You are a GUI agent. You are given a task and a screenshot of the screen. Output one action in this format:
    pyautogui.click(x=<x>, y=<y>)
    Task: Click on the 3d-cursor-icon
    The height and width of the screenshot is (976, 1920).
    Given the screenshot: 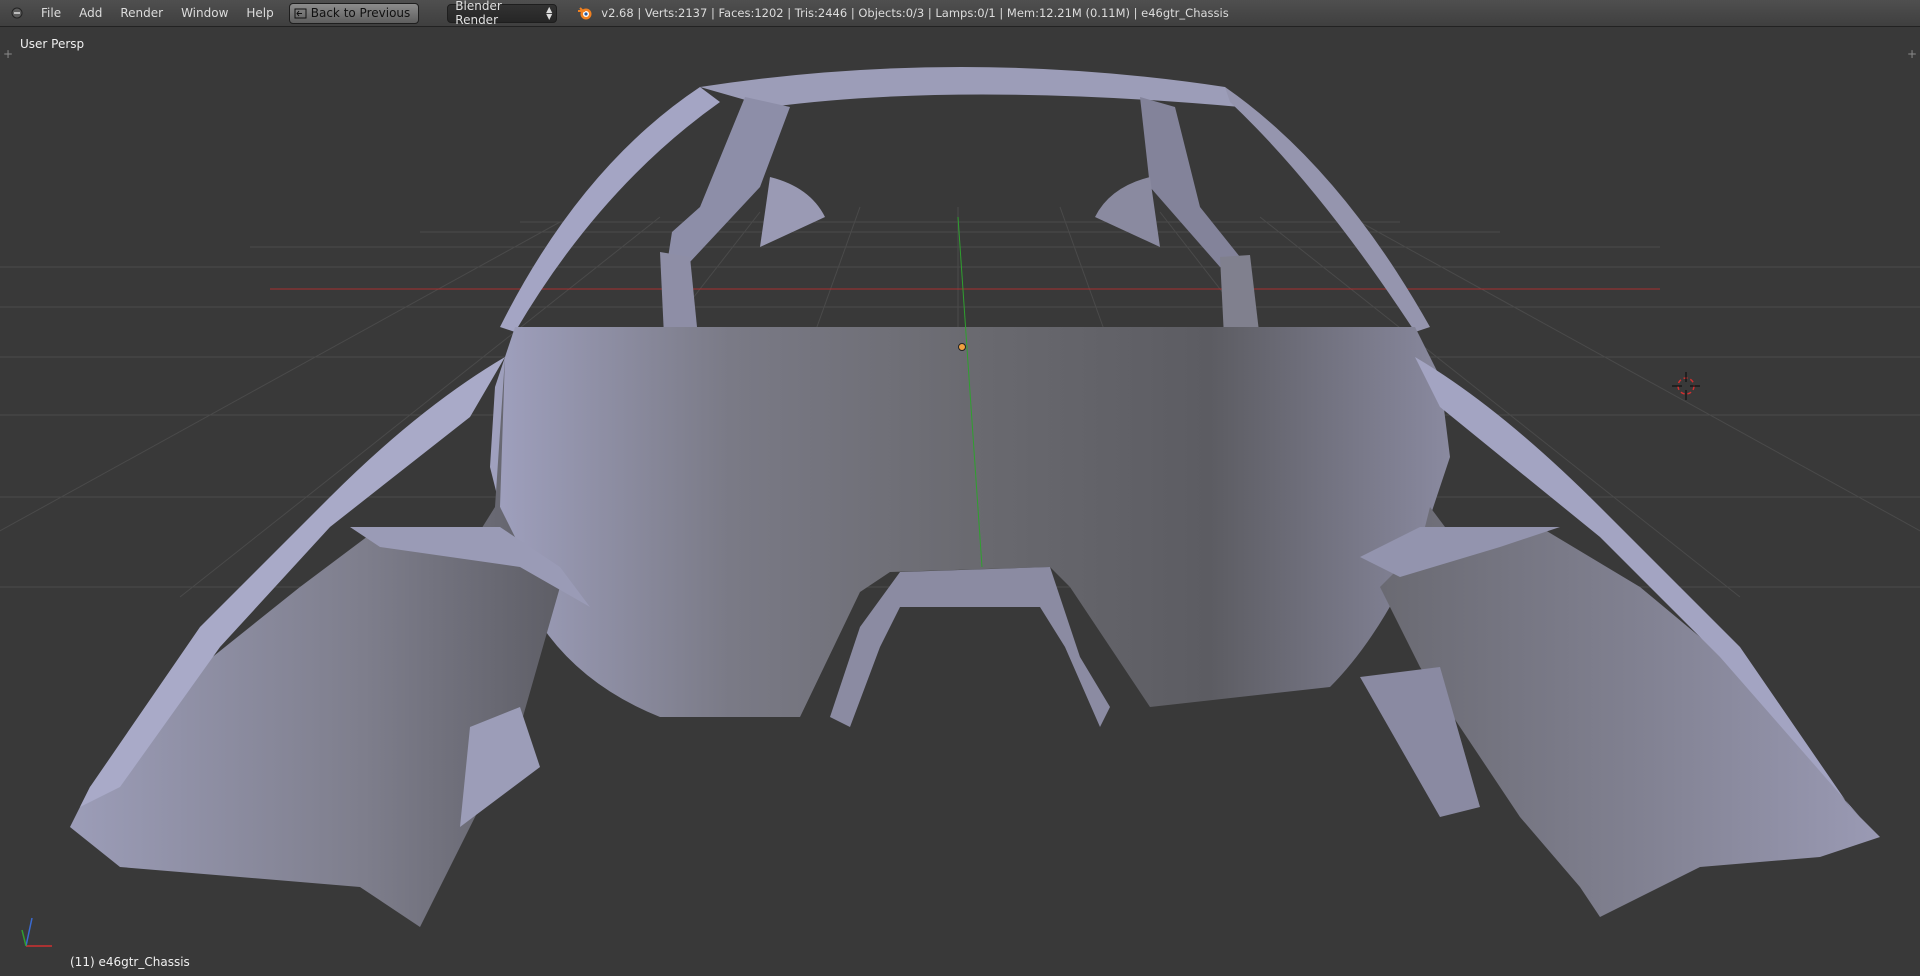 What is the action you would take?
    pyautogui.click(x=1686, y=388)
    